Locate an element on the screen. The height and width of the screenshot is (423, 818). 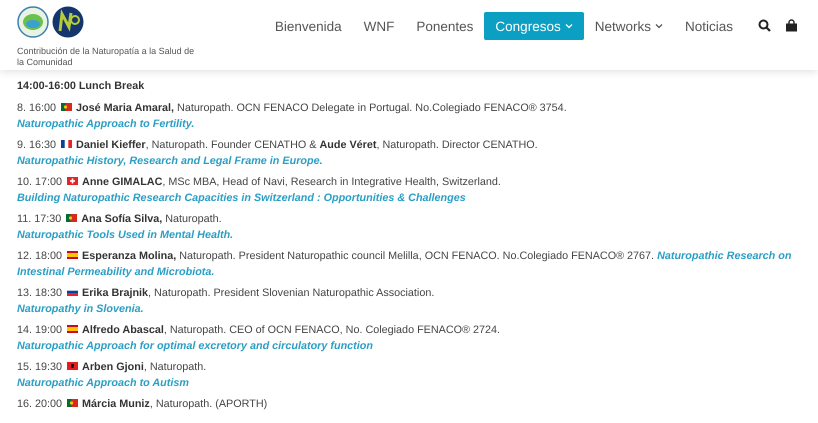
speaker-description: Anne GIMALAC, MSc MBA, Head of Navi, Research in Integrative Health, Switzerland. is located at coordinates (291, 182).